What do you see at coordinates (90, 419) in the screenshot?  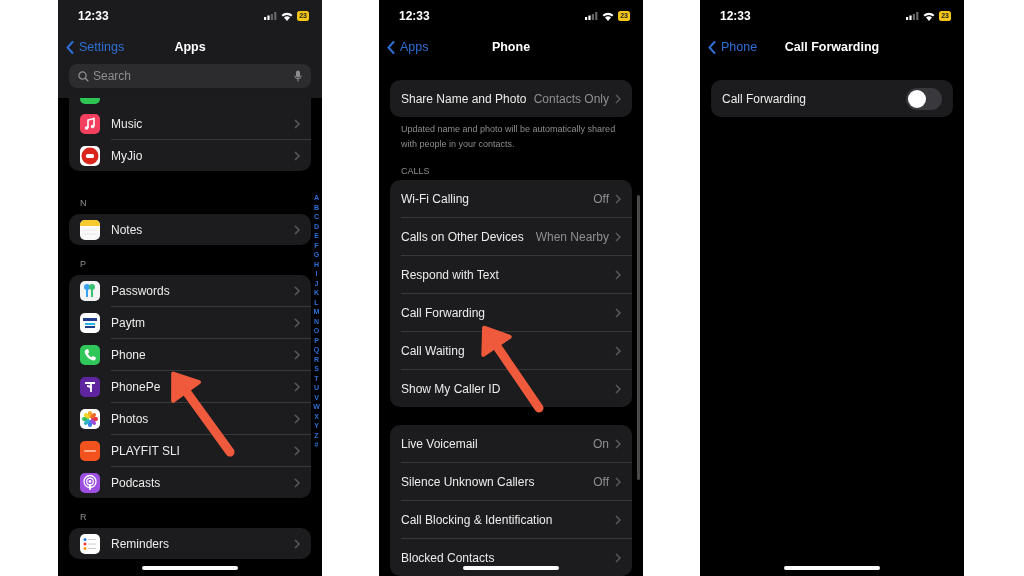 I see `flower-icon` at bounding box center [90, 419].